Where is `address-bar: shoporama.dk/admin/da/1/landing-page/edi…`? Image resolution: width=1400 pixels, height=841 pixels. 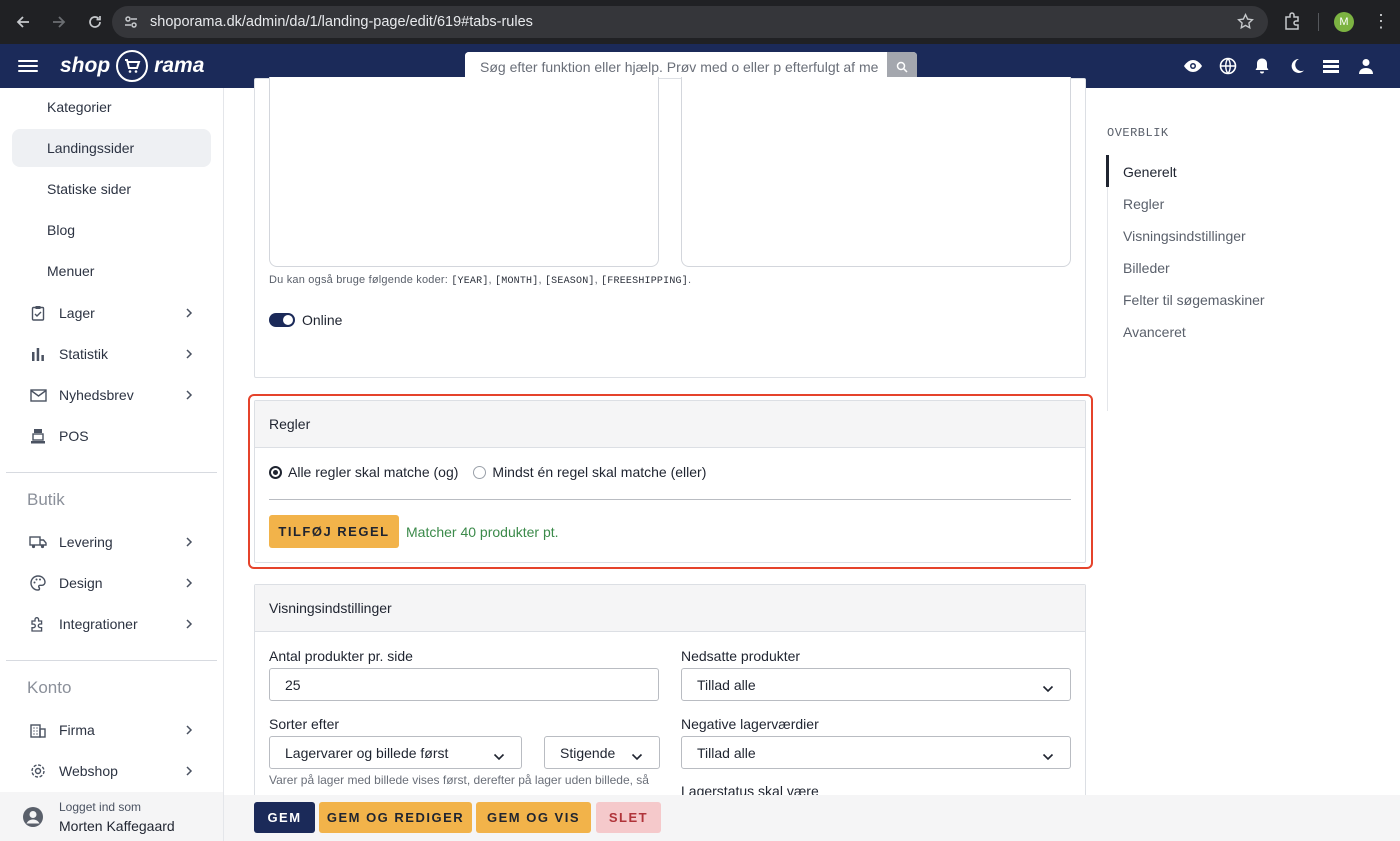 address-bar: shoporama.dk/admin/da/1/landing-page/edi… is located at coordinates (690, 22).